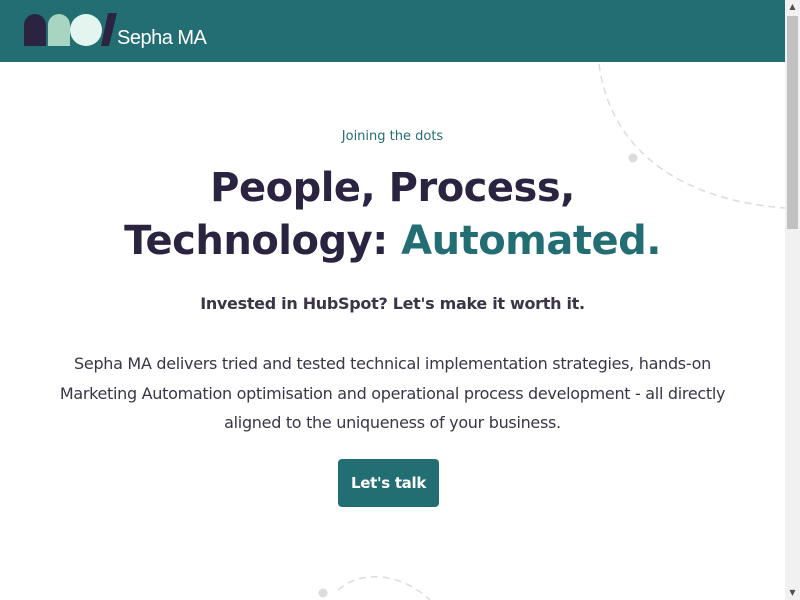 Image resolution: width=800 pixels, height=600 pixels. Describe the element at coordinates (263, 241) in the screenshot. I see `headline-prefix: Technology:` at that location.